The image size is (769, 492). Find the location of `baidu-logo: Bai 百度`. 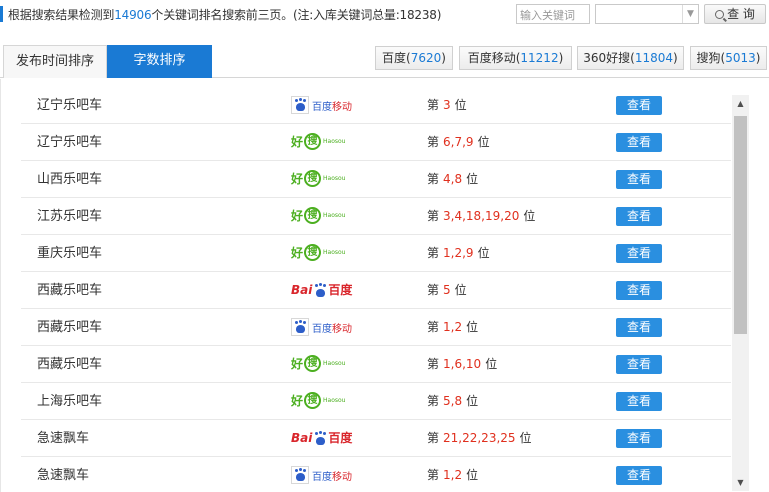

baidu-logo: Bai 百度 is located at coordinates (323, 289).